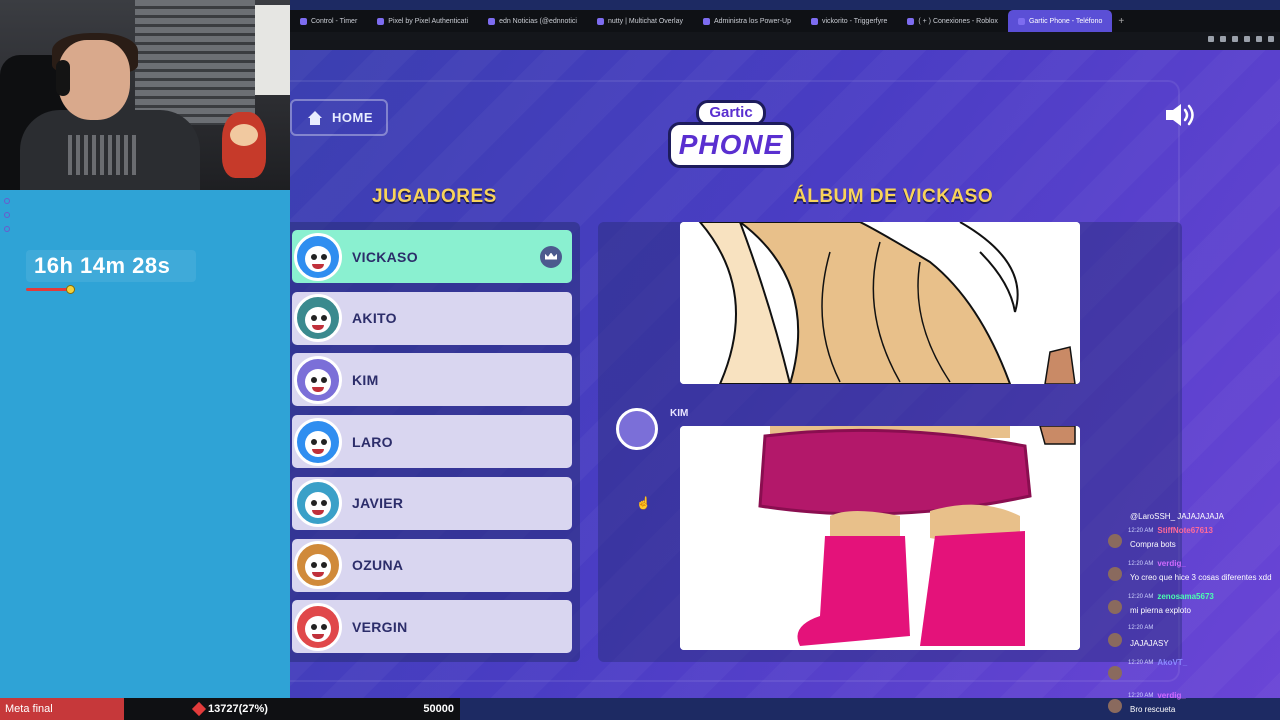 The height and width of the screenshot is (720, 1280). I want to click on whiteboard, so click(272, 50).